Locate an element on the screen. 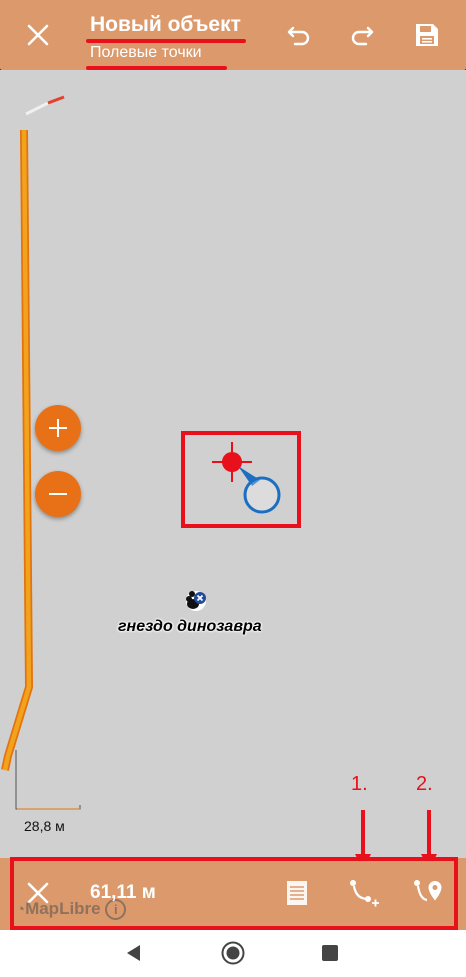 The image size is (466, 977). save-icon is located at coordinates (427, 35).